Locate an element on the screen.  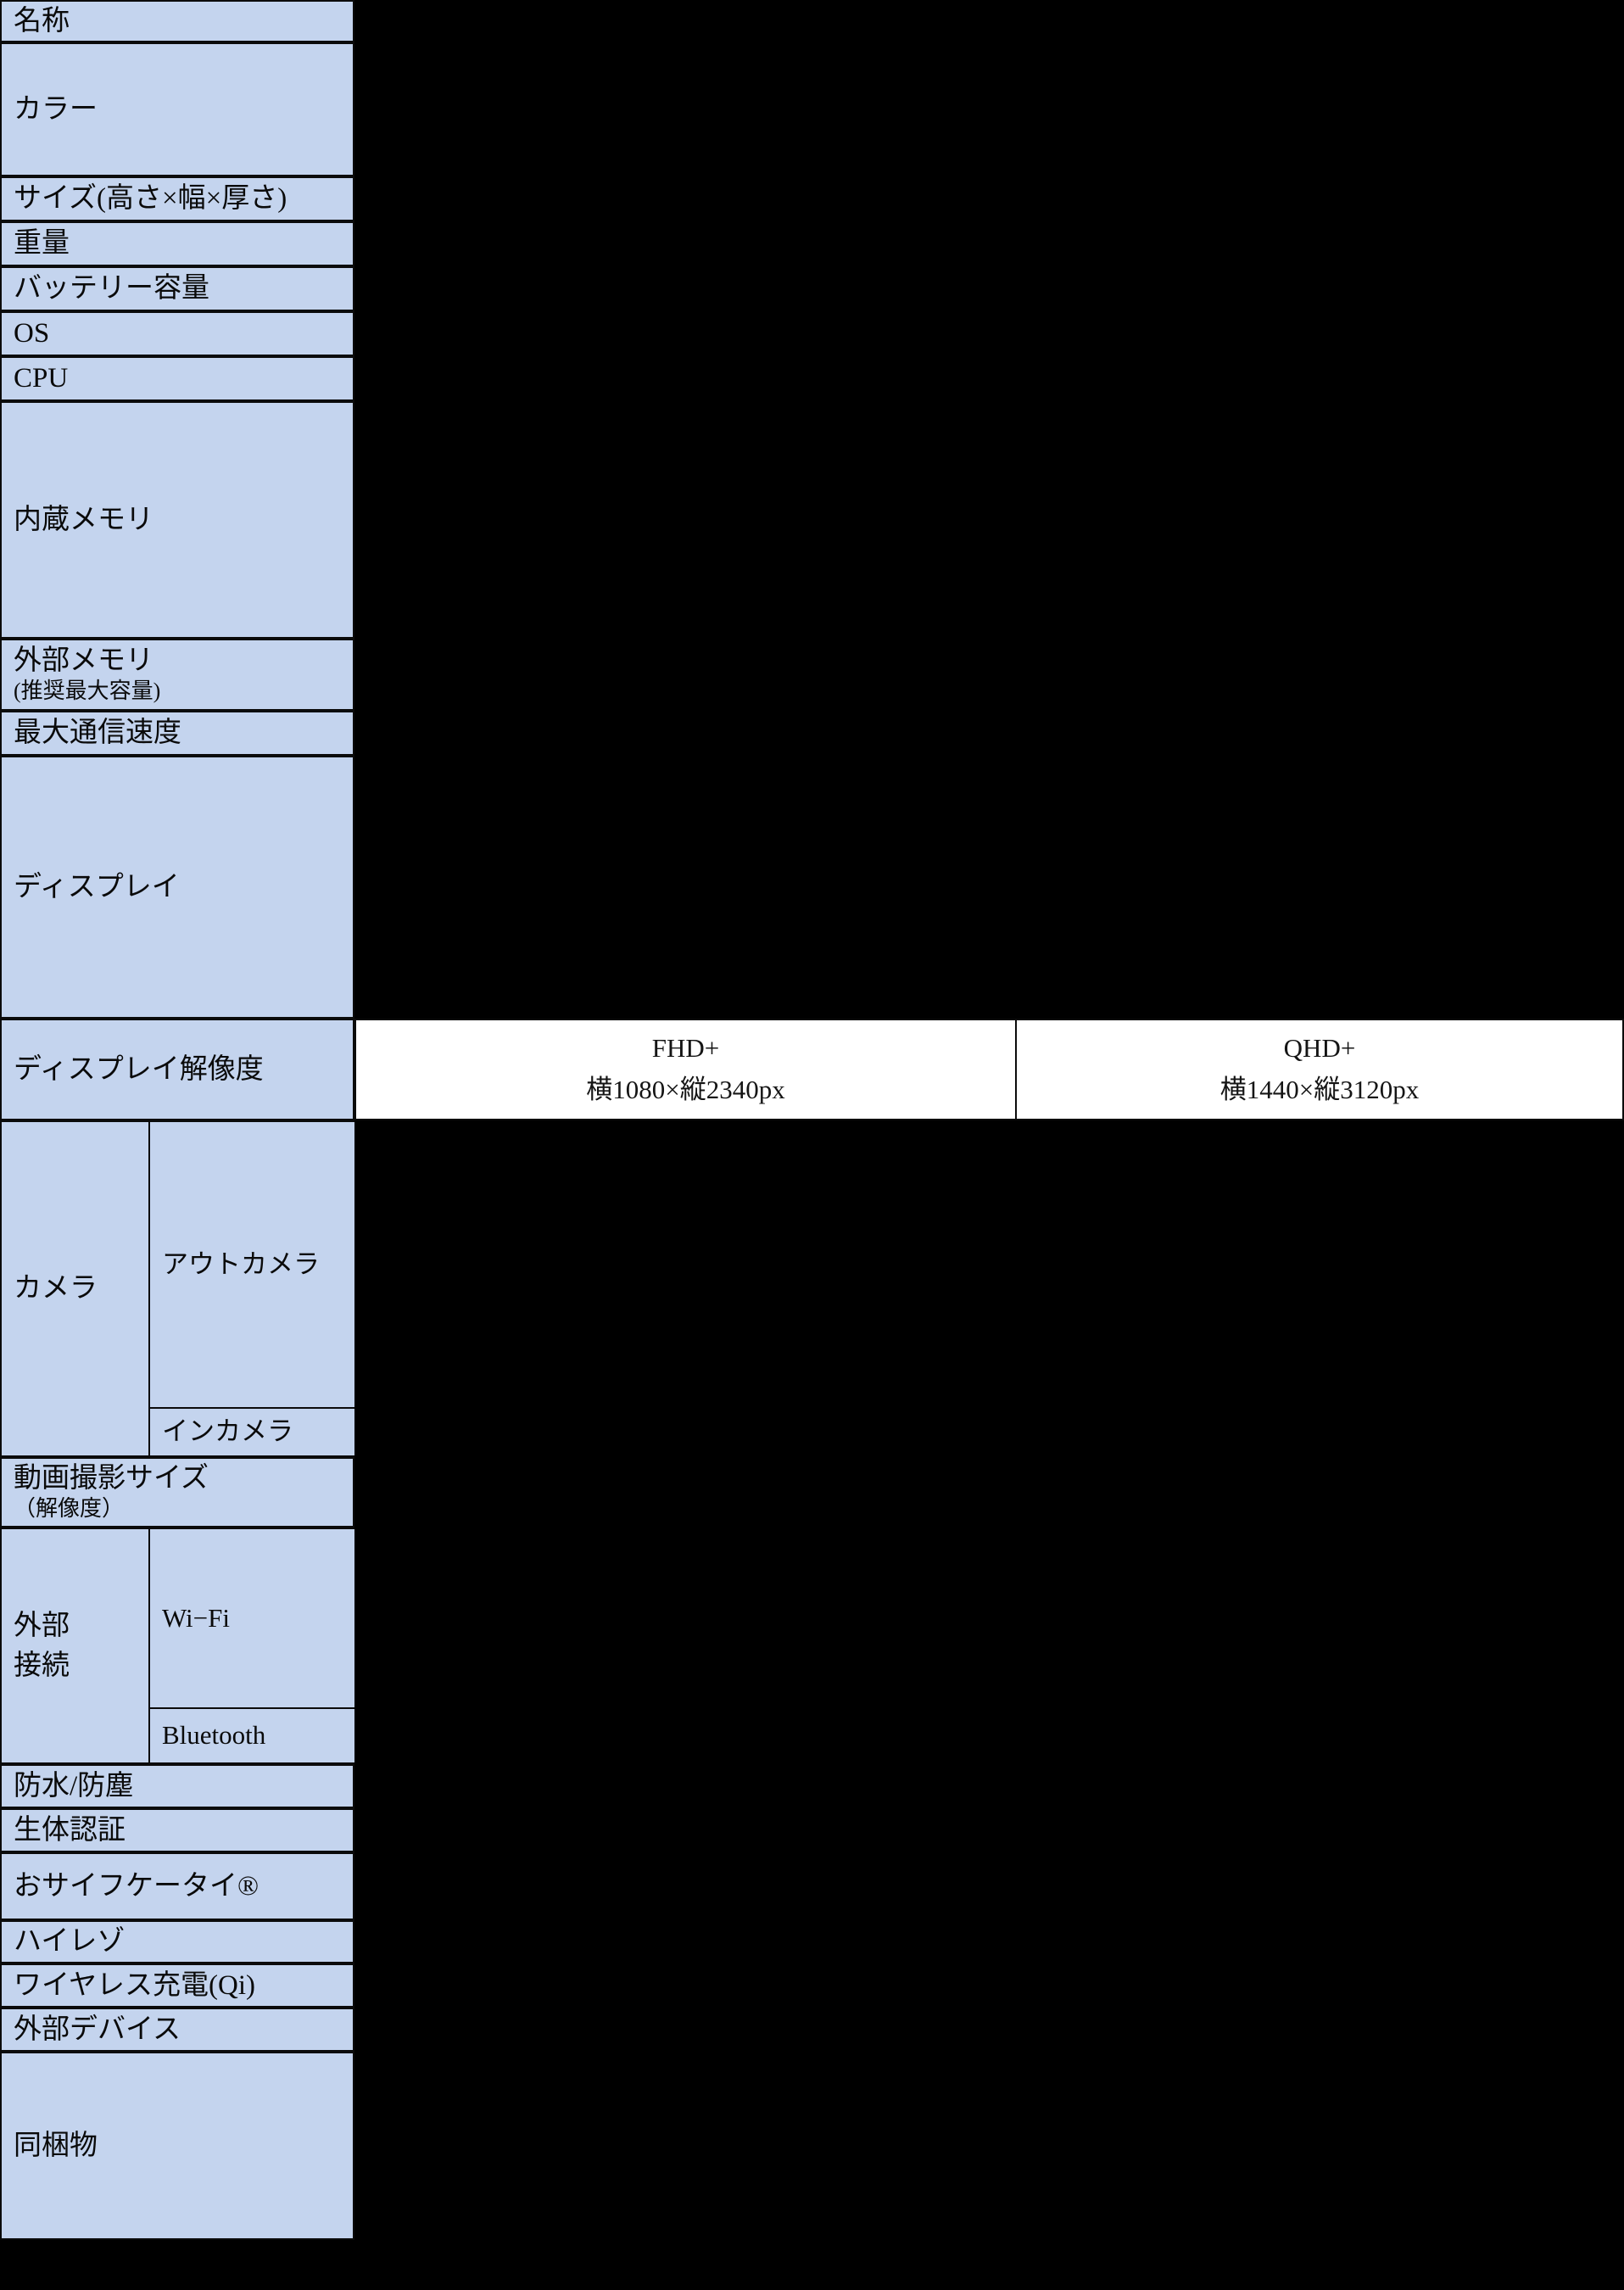
label-text: 内蔵メモリ is located at coordinates (83, 519).